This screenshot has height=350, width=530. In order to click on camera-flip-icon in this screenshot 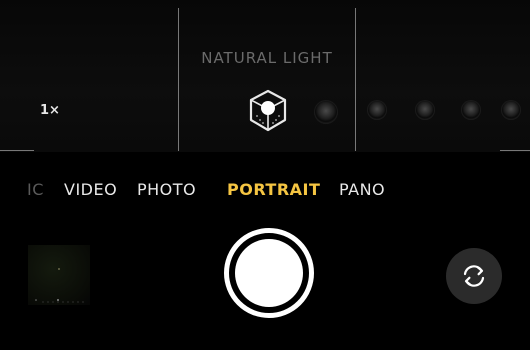, I will do `click(474, 276)`.